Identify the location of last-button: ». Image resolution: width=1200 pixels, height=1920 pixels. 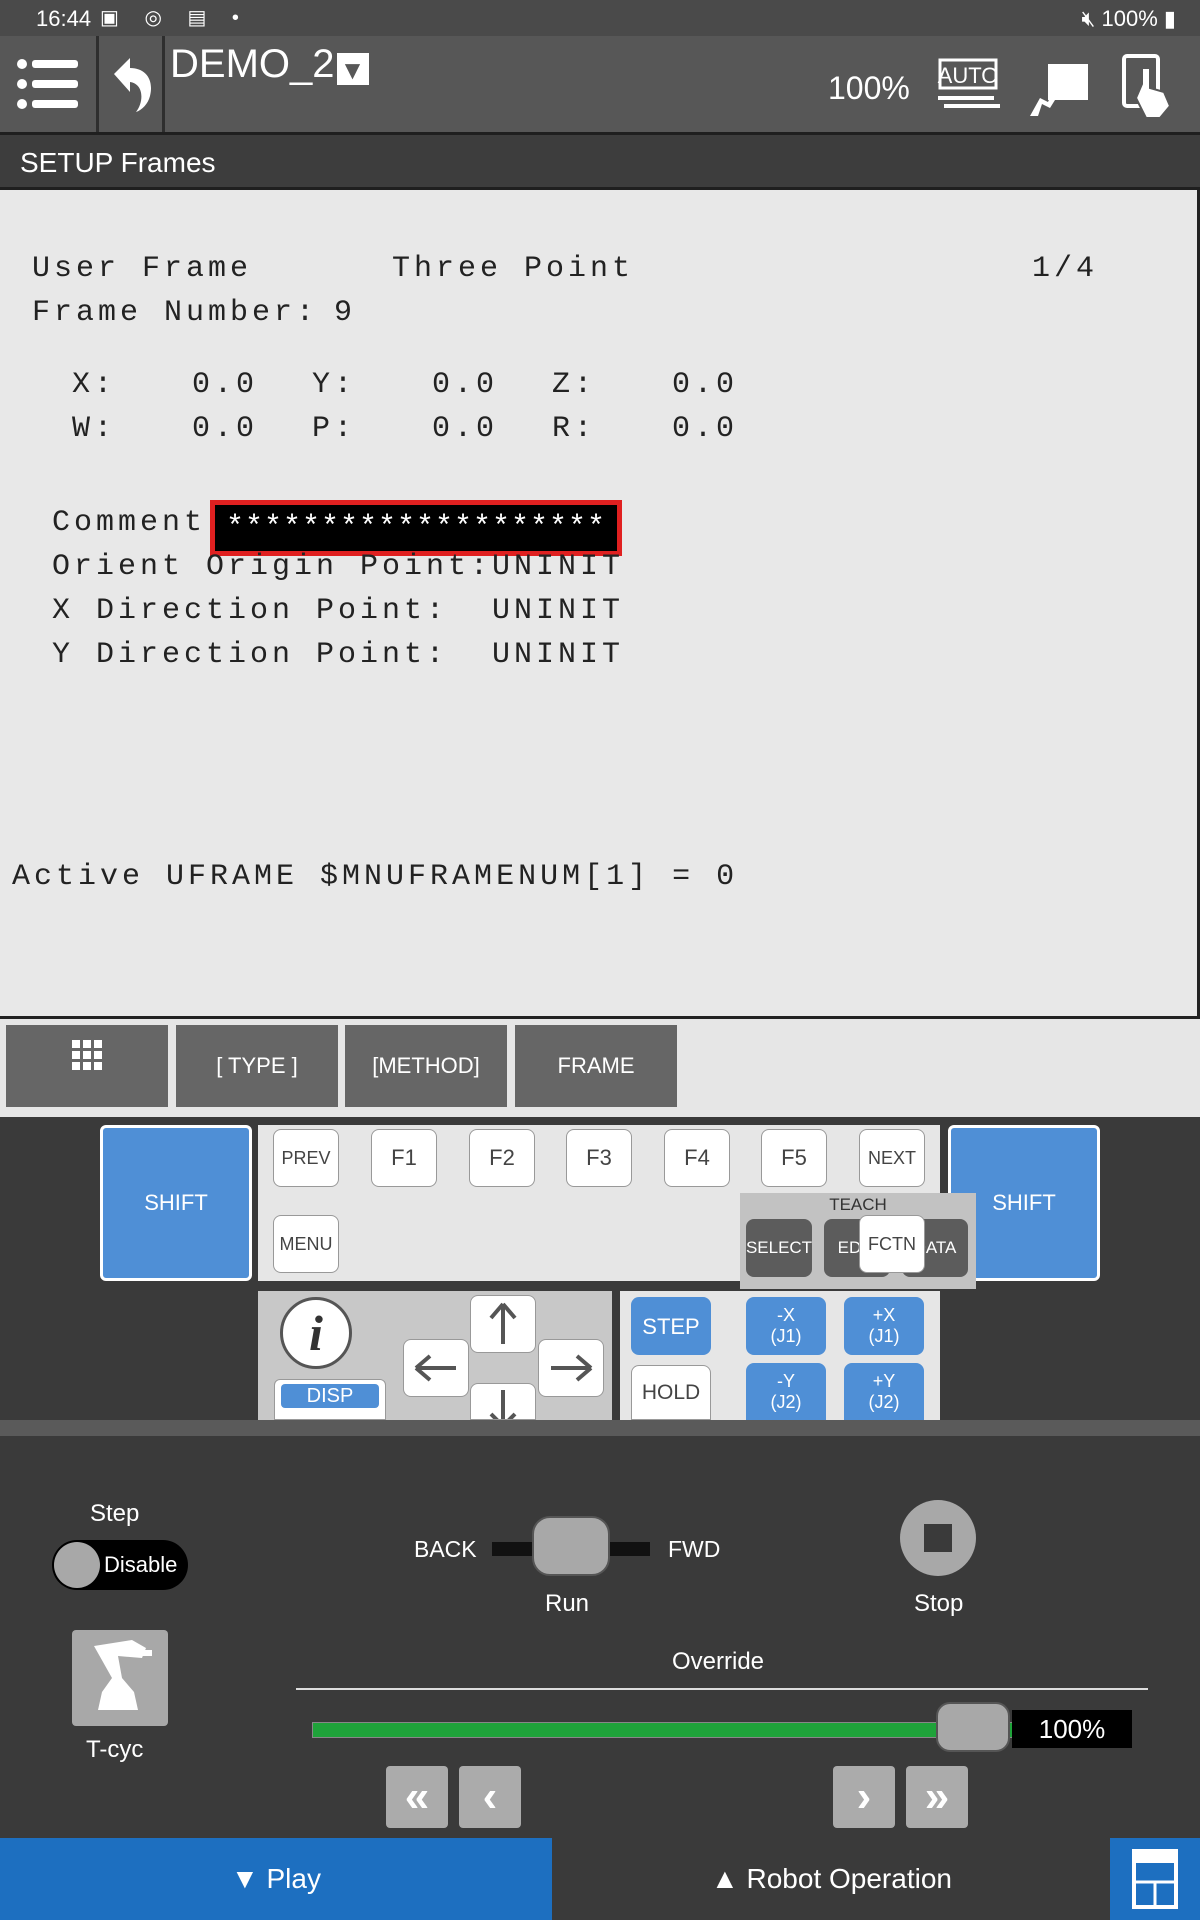
(937, 1797).